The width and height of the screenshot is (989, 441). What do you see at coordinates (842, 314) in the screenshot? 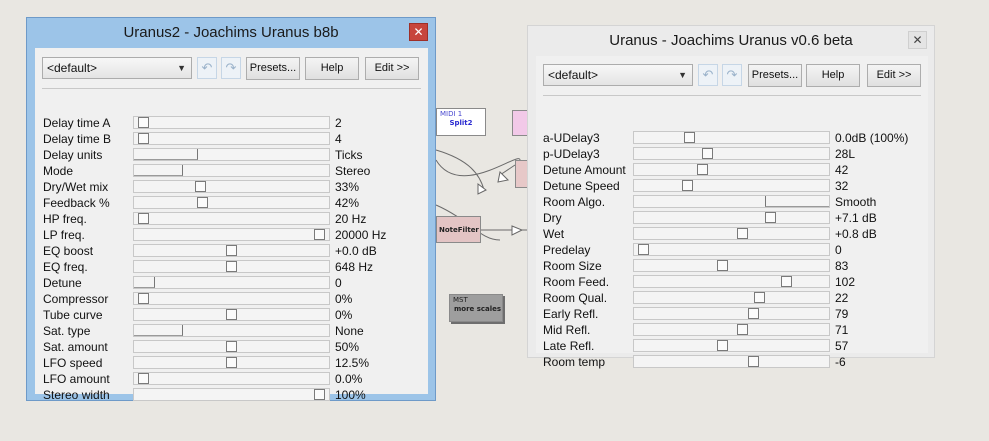
I see `param-value: 79` at bounding box center [842, 314].